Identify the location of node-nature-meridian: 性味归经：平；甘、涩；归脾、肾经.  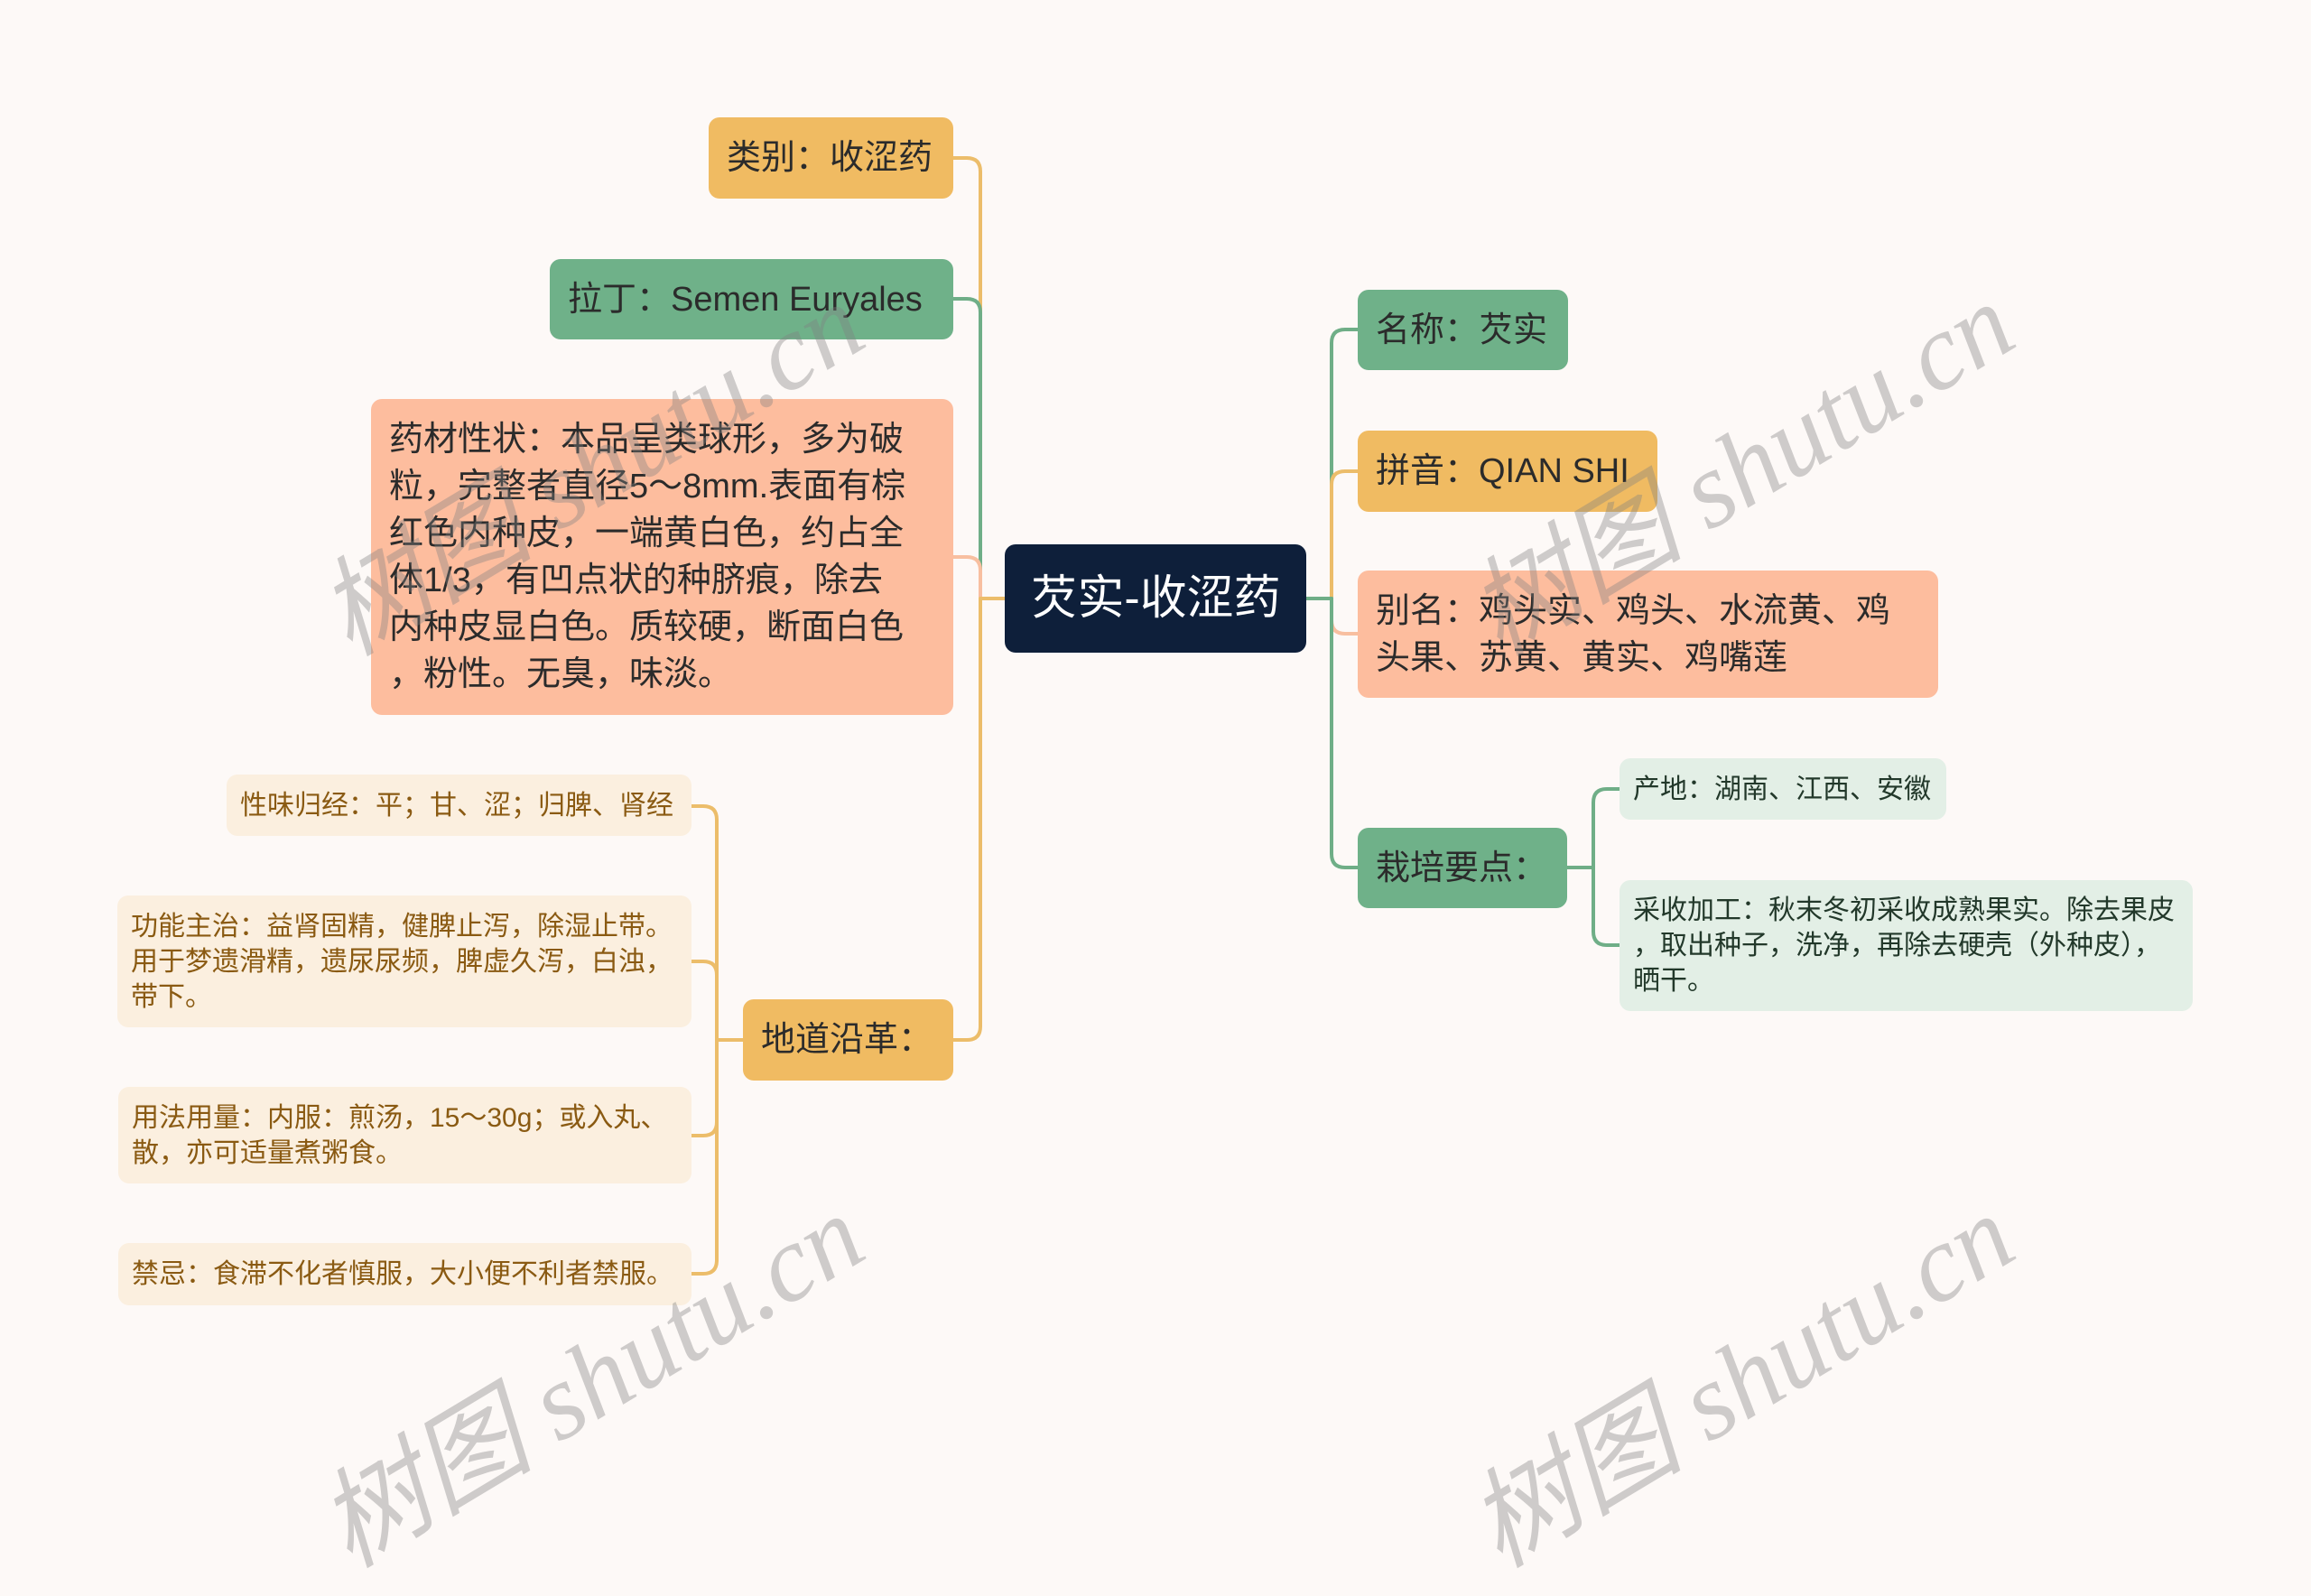
(459, 806).